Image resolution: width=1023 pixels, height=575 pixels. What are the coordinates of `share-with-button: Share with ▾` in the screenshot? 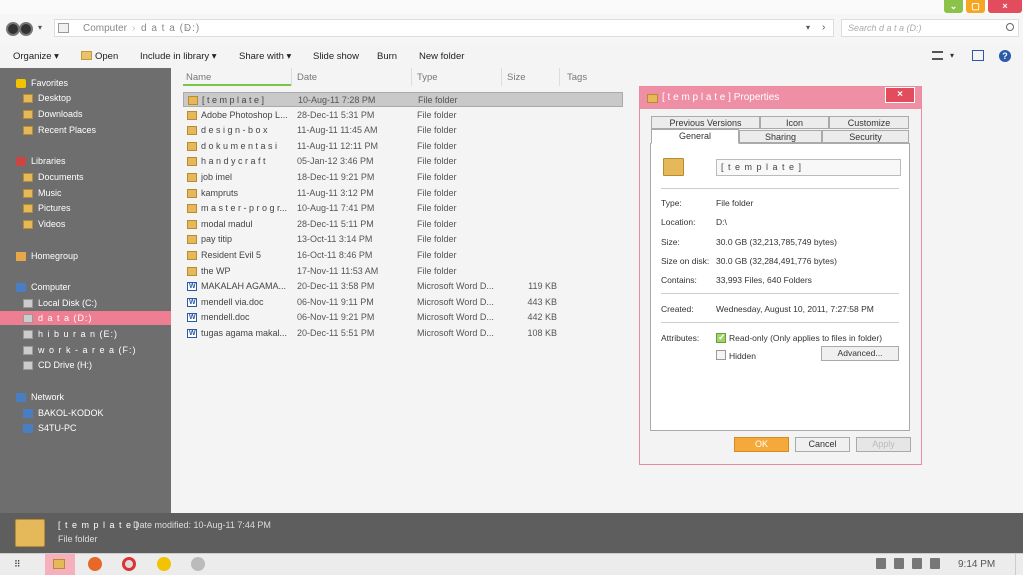 It's located at (265, 56).